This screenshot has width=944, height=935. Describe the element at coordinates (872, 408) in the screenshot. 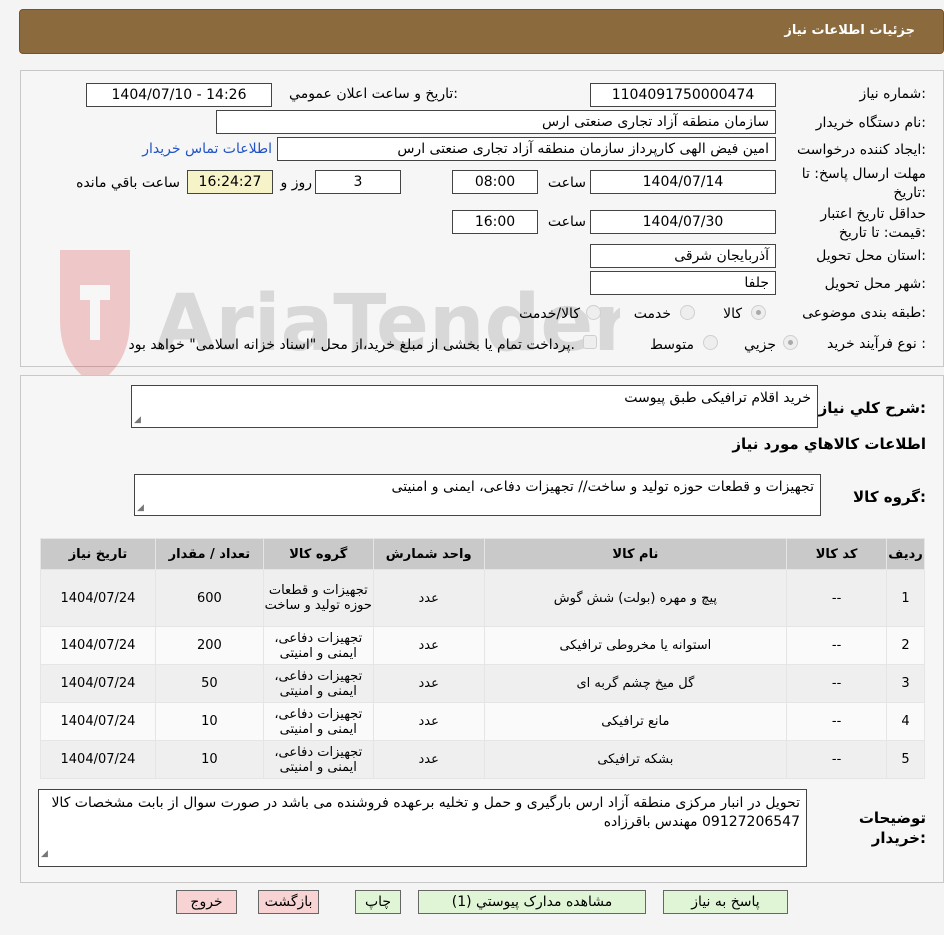

I see `summary-label: شرح كلي نياز:` at that location.